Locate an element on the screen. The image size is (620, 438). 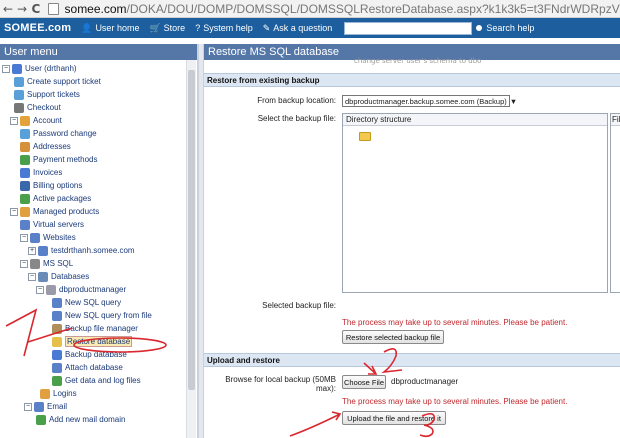
file-column-header: File is located at coordinates (615, 120).